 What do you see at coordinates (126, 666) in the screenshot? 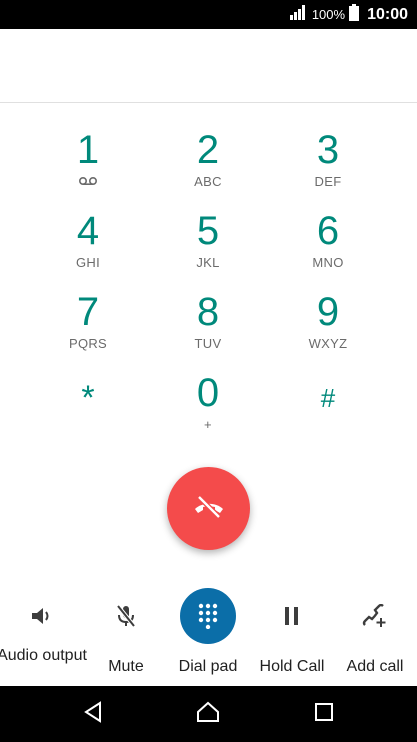
I see `control-label: Mute` at bounding box center [126, 666].